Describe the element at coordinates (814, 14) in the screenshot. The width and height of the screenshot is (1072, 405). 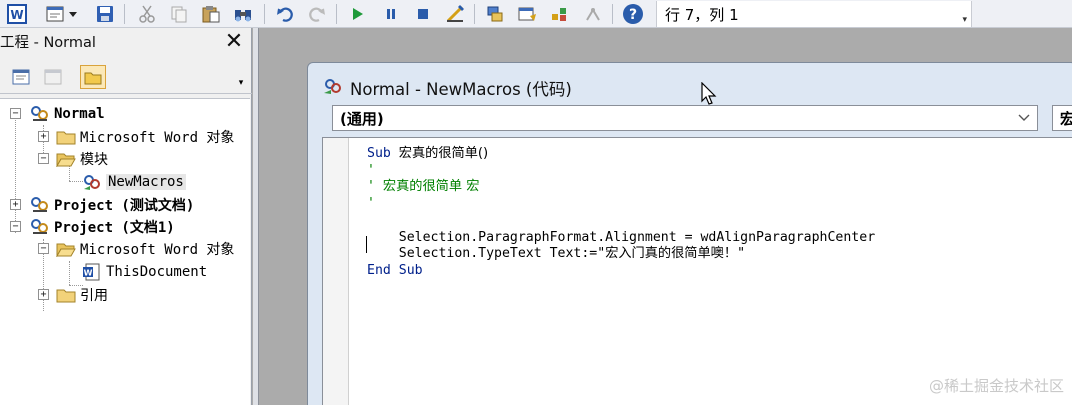
I see `cursor-position-display: 行 7，列 1 ▾` at that location.